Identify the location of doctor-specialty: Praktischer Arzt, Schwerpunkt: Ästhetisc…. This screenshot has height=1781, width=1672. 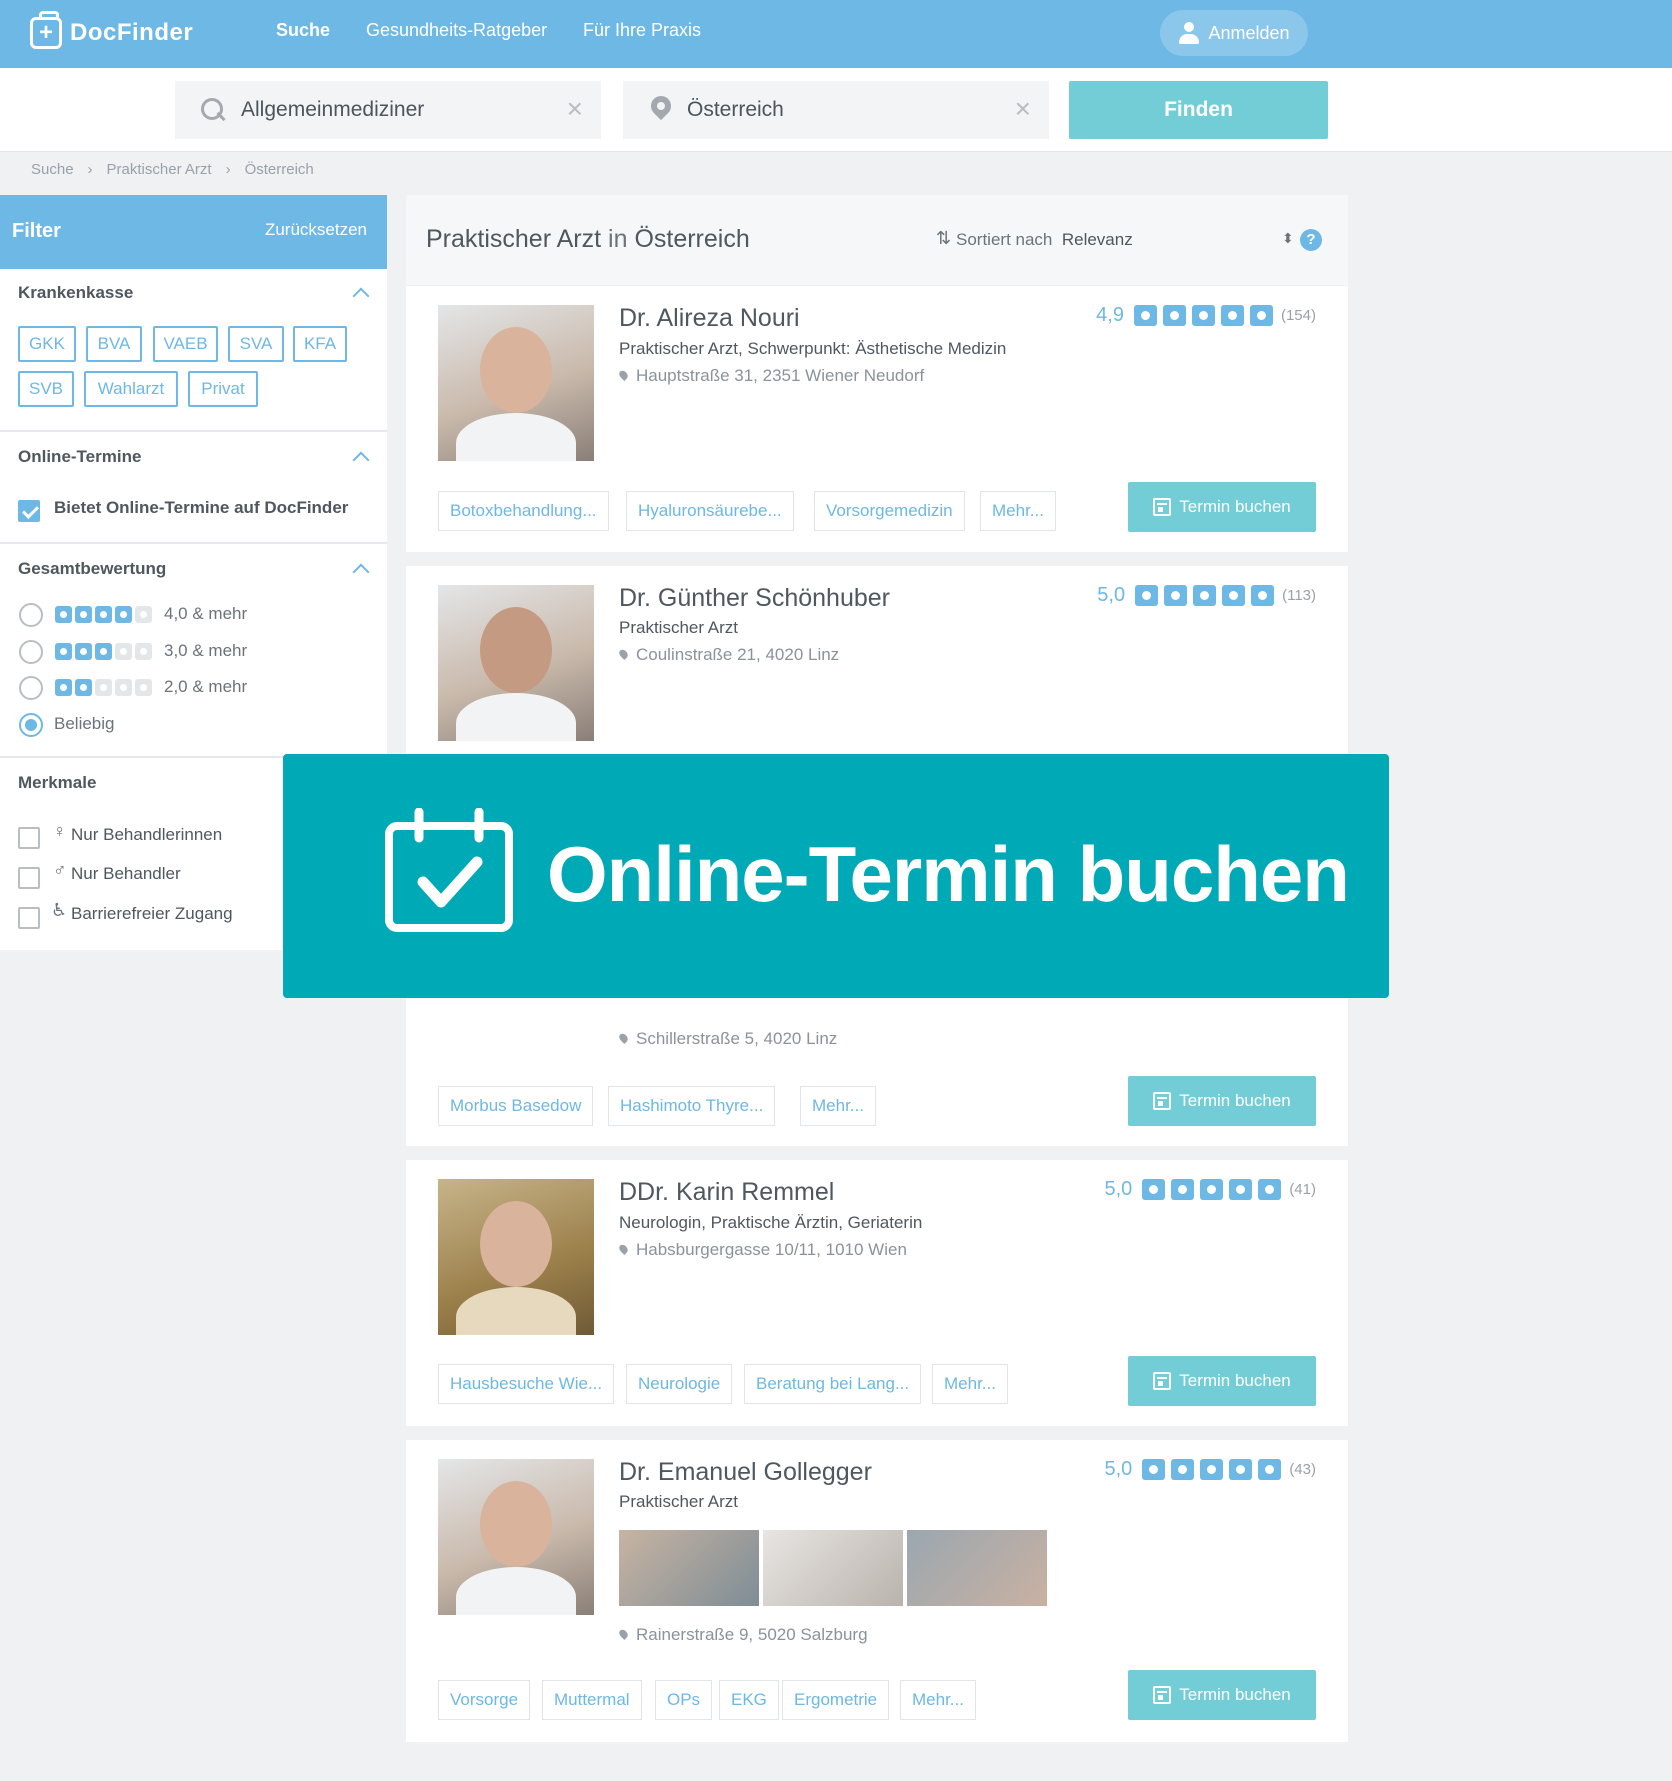
(813, 348).